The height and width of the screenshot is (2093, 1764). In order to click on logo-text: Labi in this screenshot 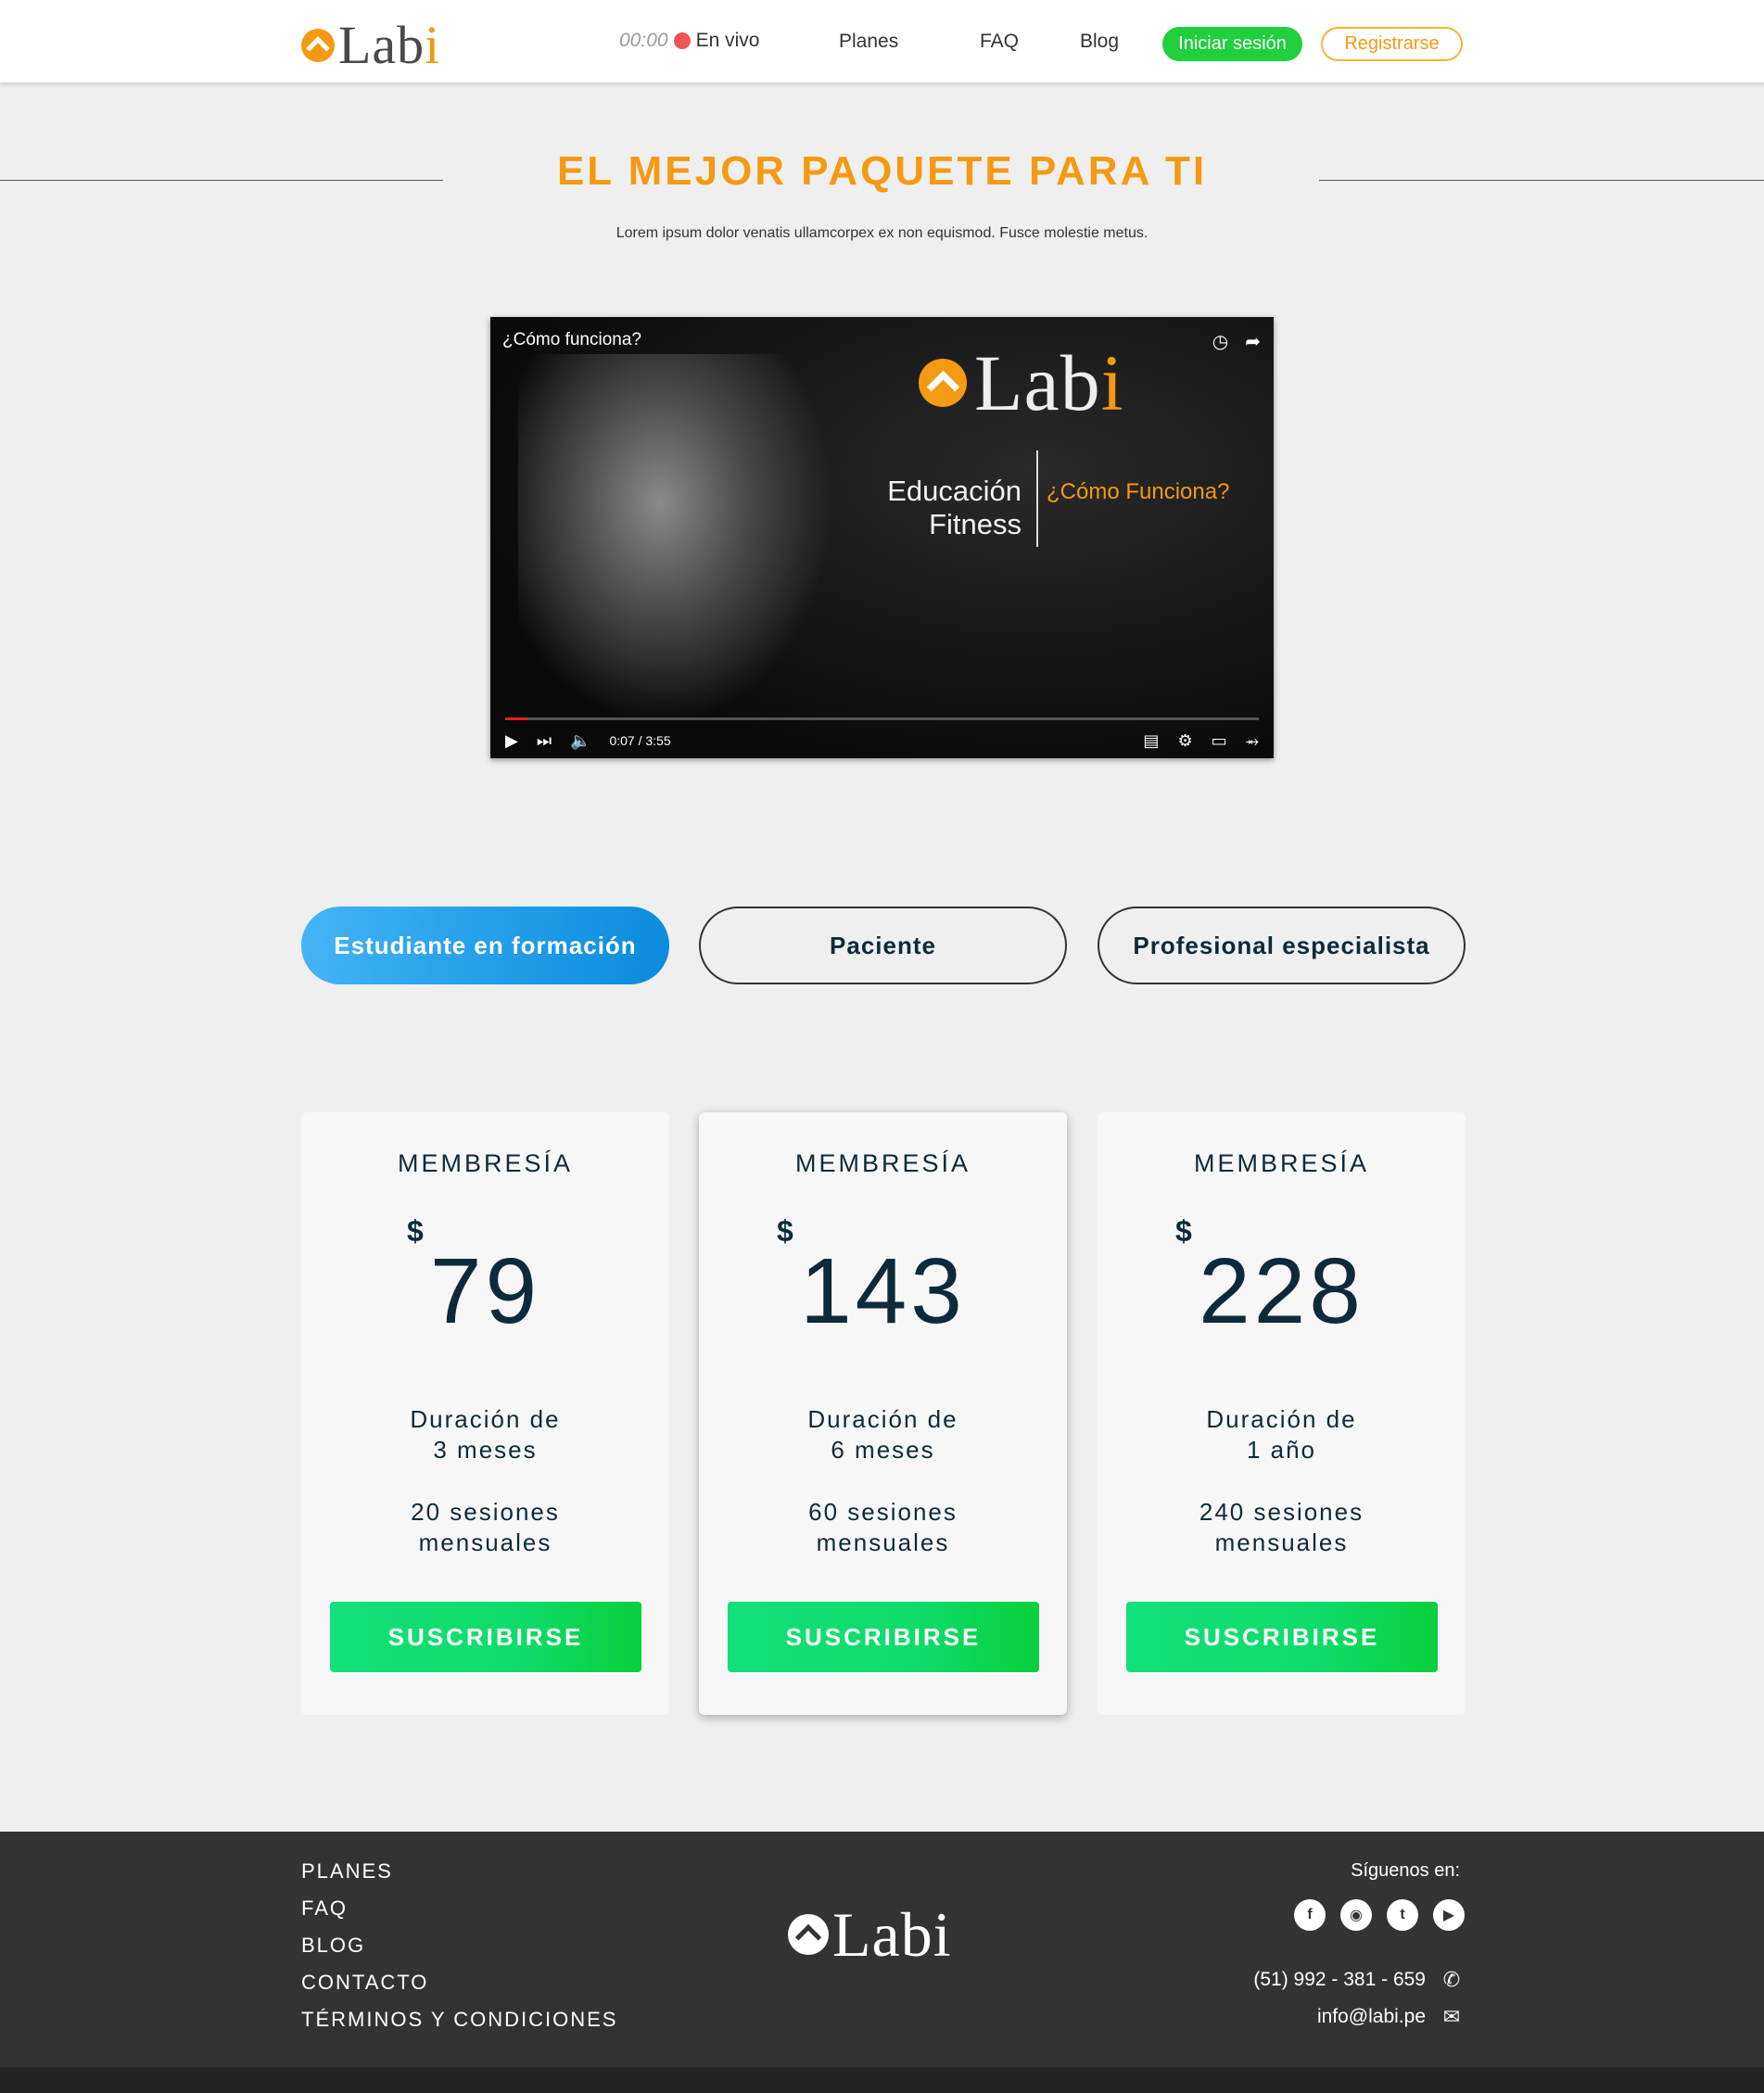, I will do `click(390, 45)`.